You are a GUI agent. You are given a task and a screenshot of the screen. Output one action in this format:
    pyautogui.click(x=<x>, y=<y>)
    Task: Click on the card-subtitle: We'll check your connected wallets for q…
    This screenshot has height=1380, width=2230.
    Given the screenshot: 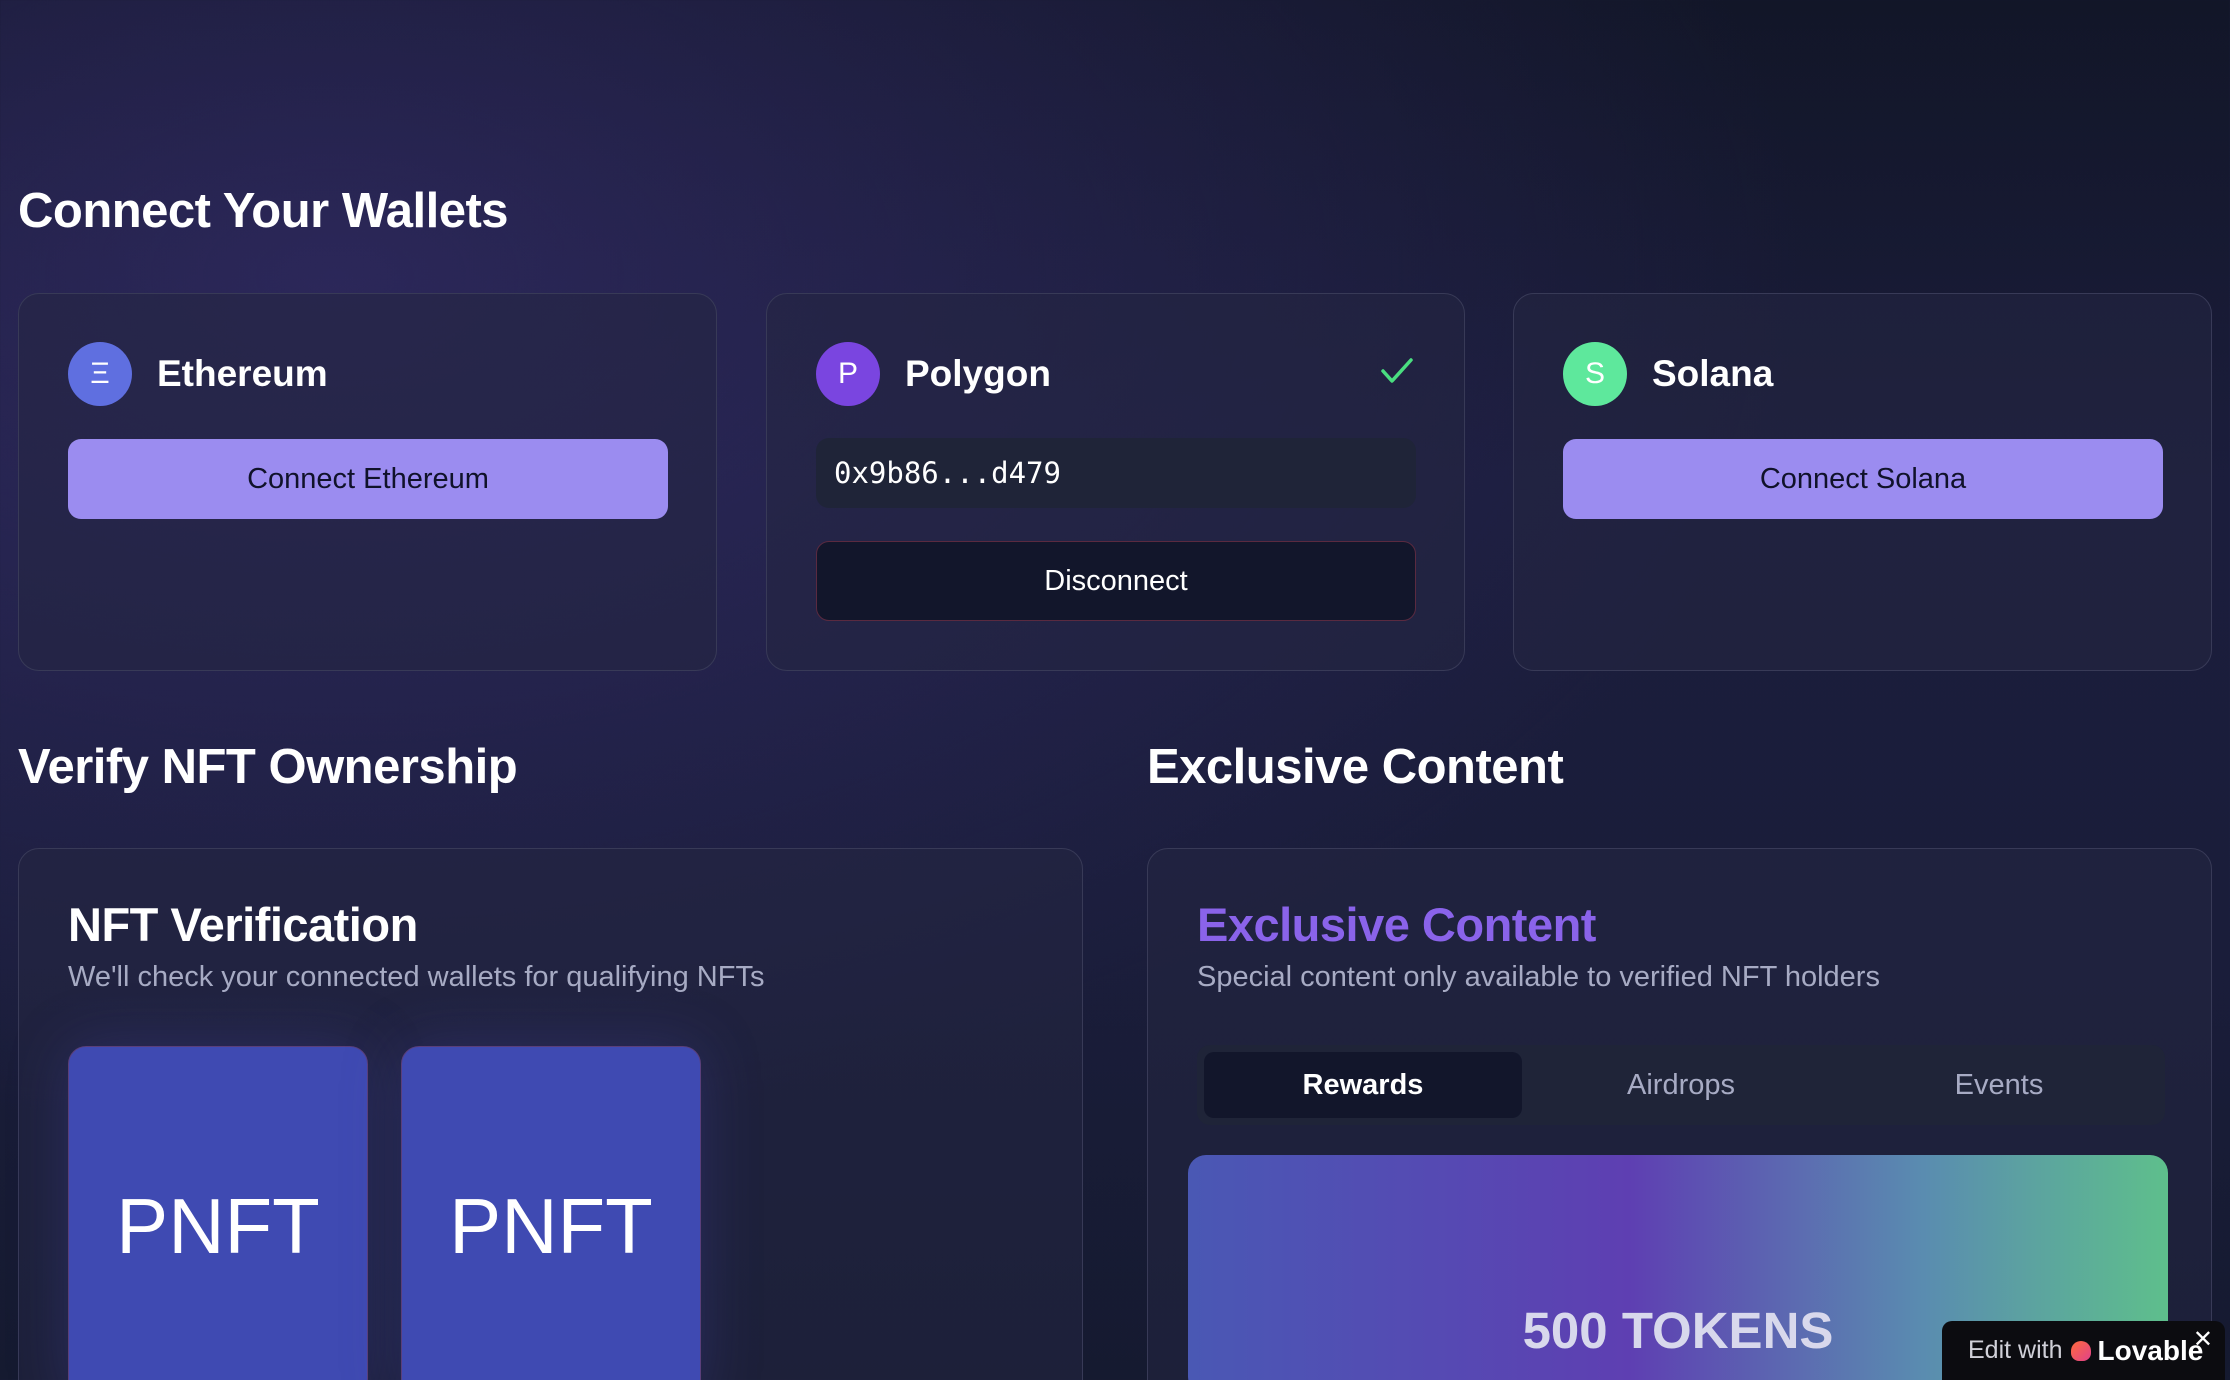 What is the action you would take?
    pyautogui.click(x=416, y=977)
    